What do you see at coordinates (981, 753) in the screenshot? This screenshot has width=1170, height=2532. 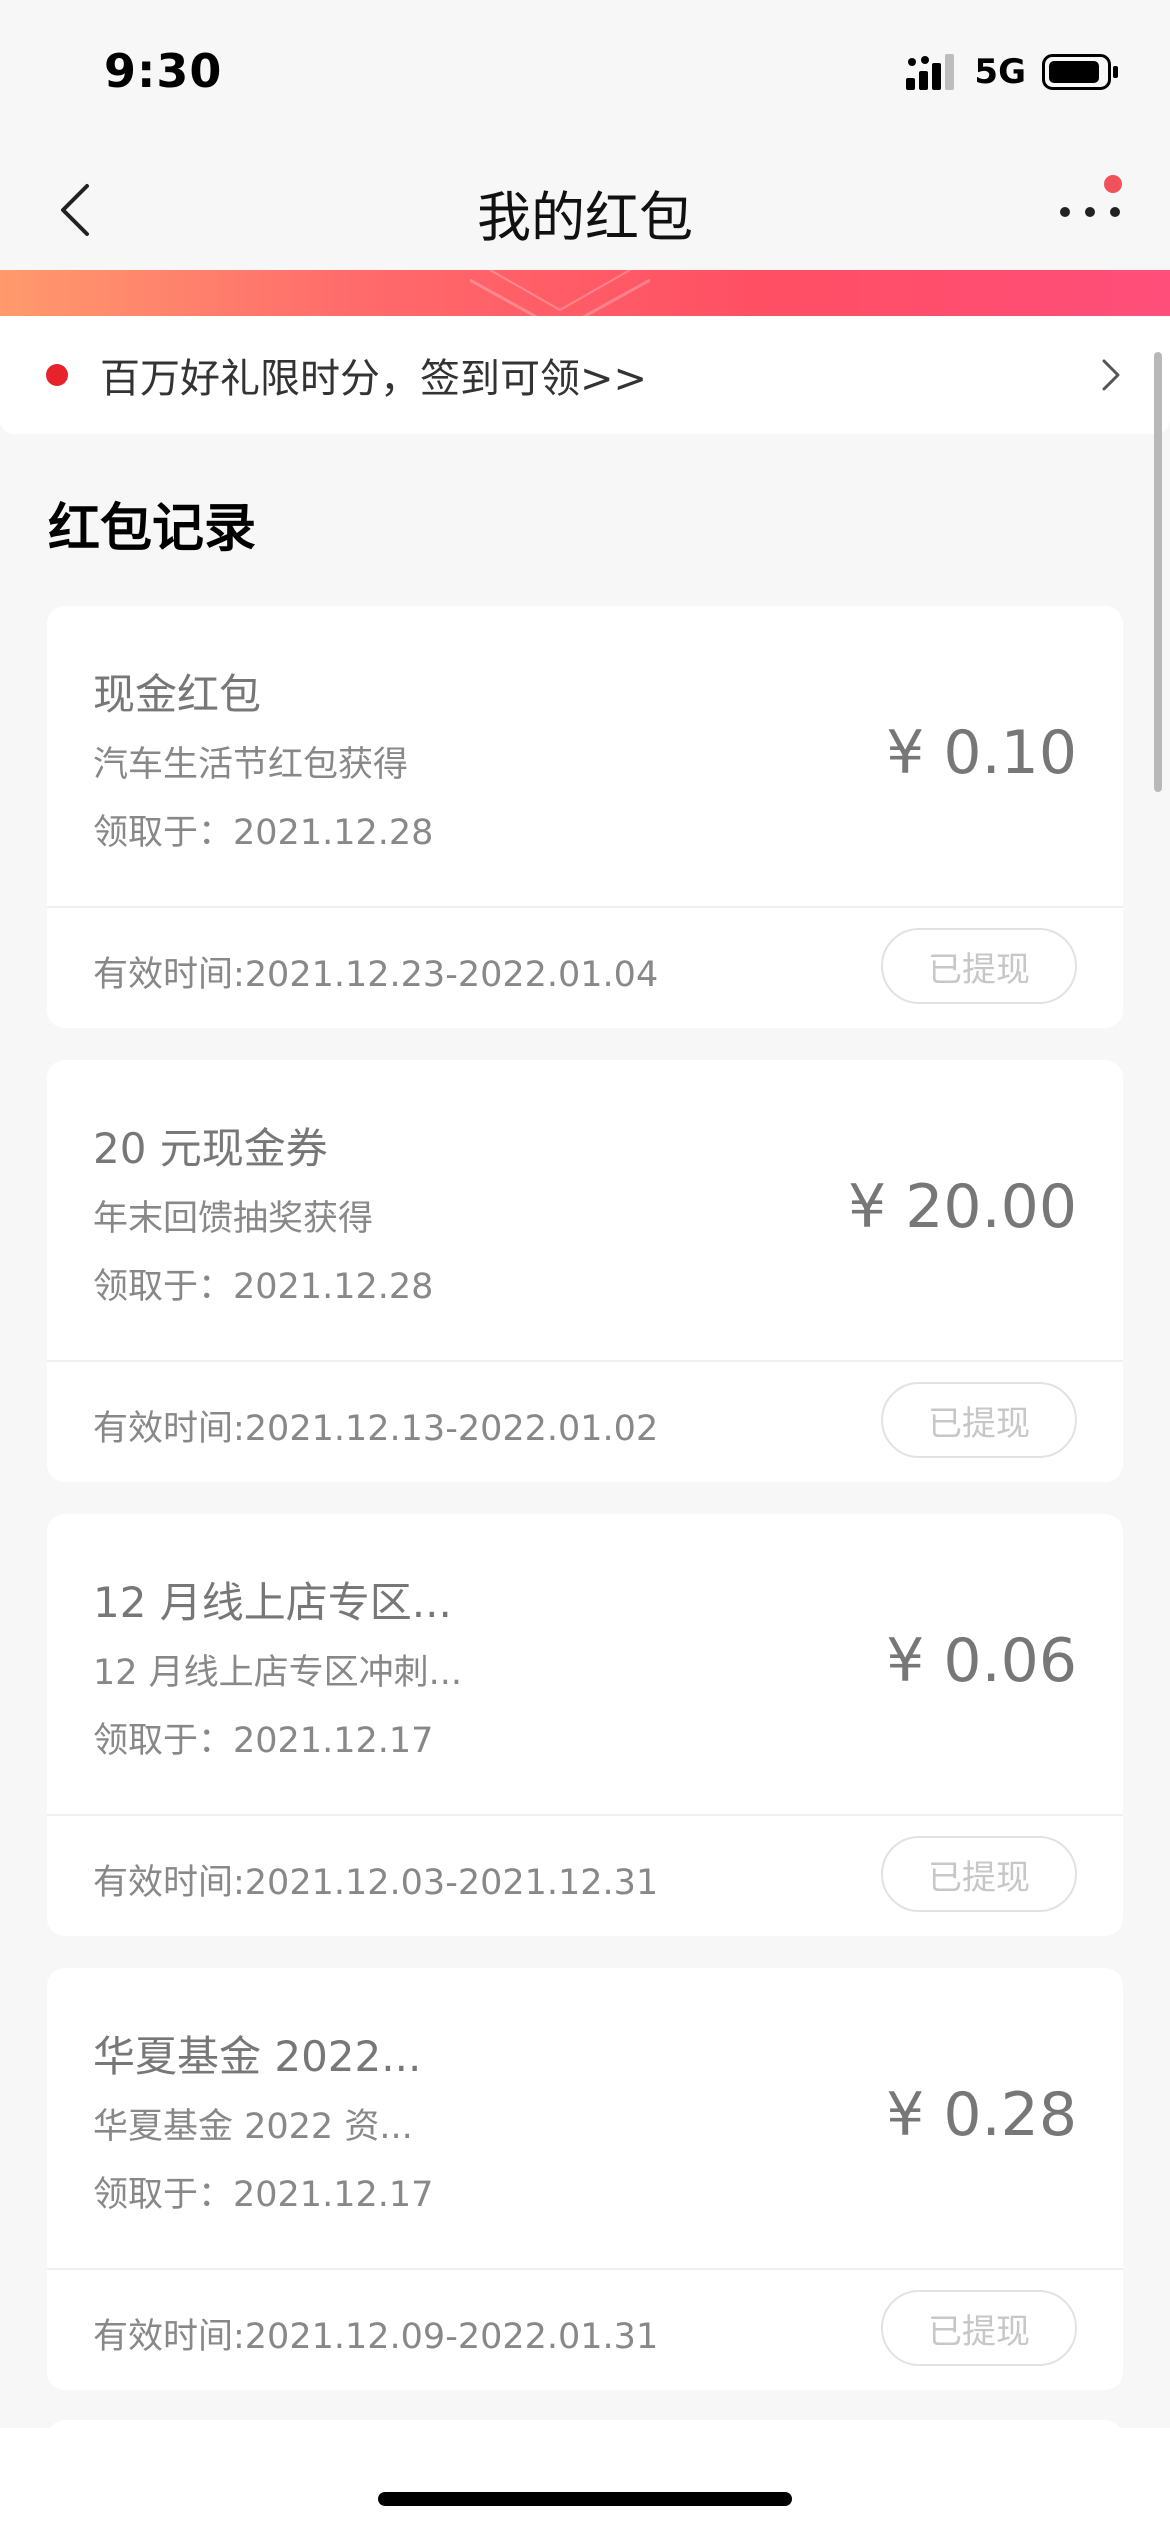 I see `record-amount: ¥ 0.10` at bounding box center [981, 753].